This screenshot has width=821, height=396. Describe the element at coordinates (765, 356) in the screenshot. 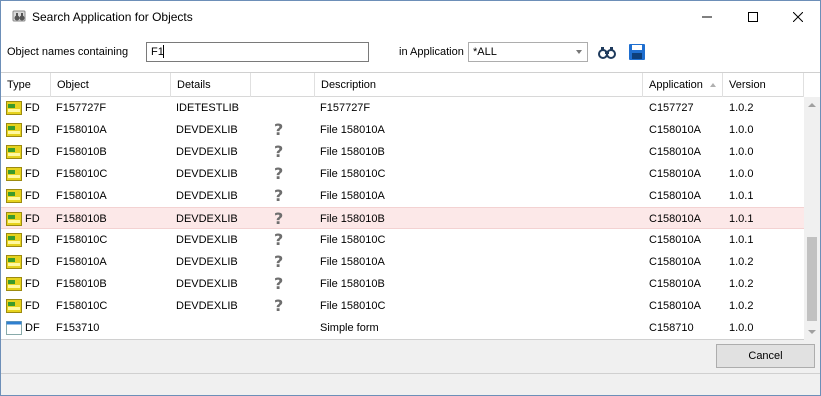

I see `cancel-button: Cancel` at that location.